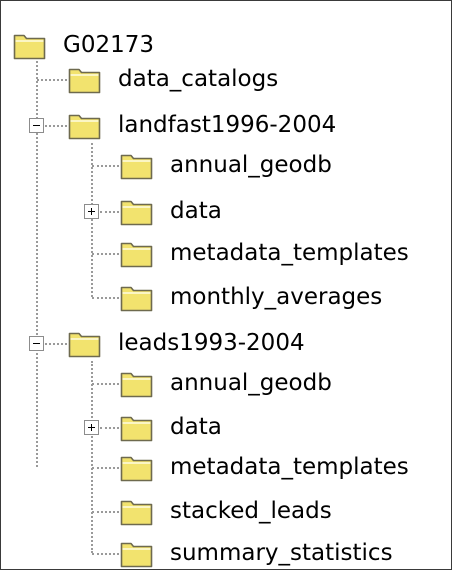 This screenshot has width=452, height=570. I want to click on tree-node-landfast: landfast1996-2004, so click(202, 125).